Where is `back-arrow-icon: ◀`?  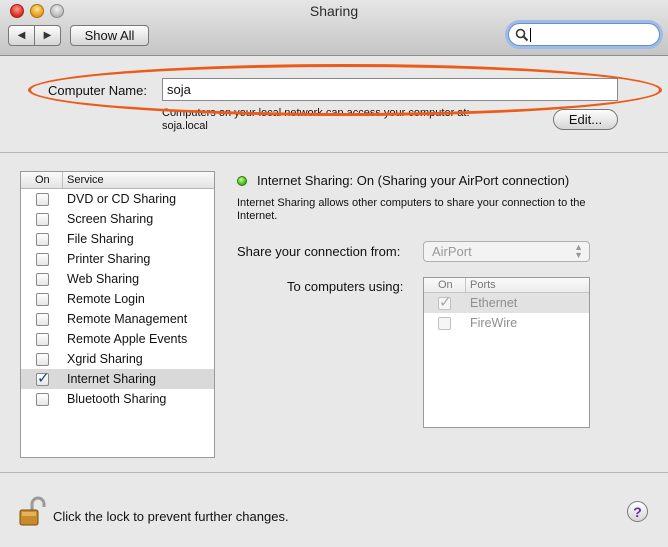
back-arrow-icon: ◀ is located at coordinates (21, 35).